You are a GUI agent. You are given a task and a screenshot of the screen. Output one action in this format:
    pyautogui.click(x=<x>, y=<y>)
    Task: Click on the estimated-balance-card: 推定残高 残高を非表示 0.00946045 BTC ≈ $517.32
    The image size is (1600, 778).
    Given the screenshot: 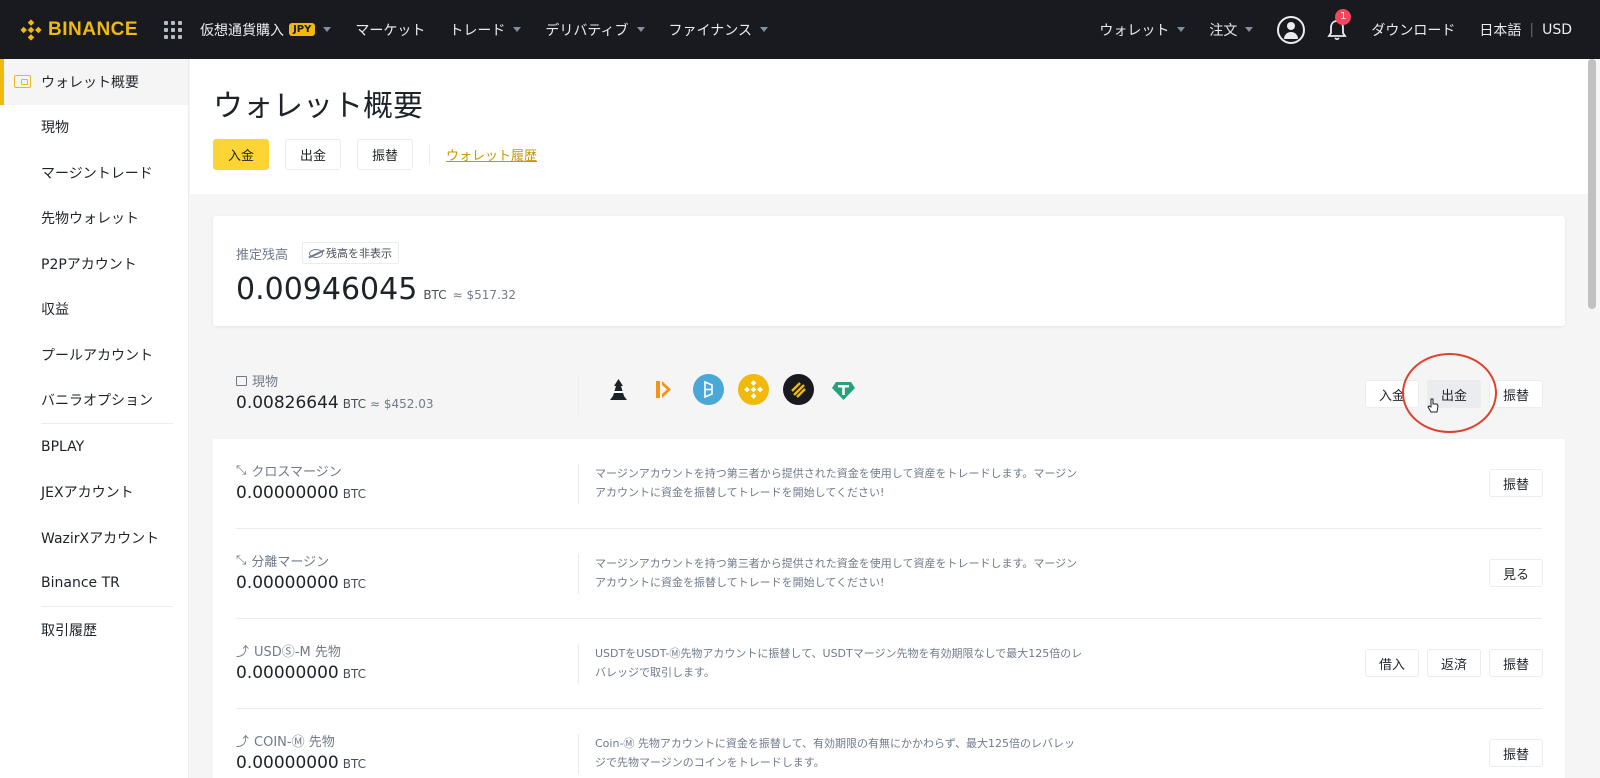 What is the action you would take?
    pyautogui.click(x=889, y=271)
    